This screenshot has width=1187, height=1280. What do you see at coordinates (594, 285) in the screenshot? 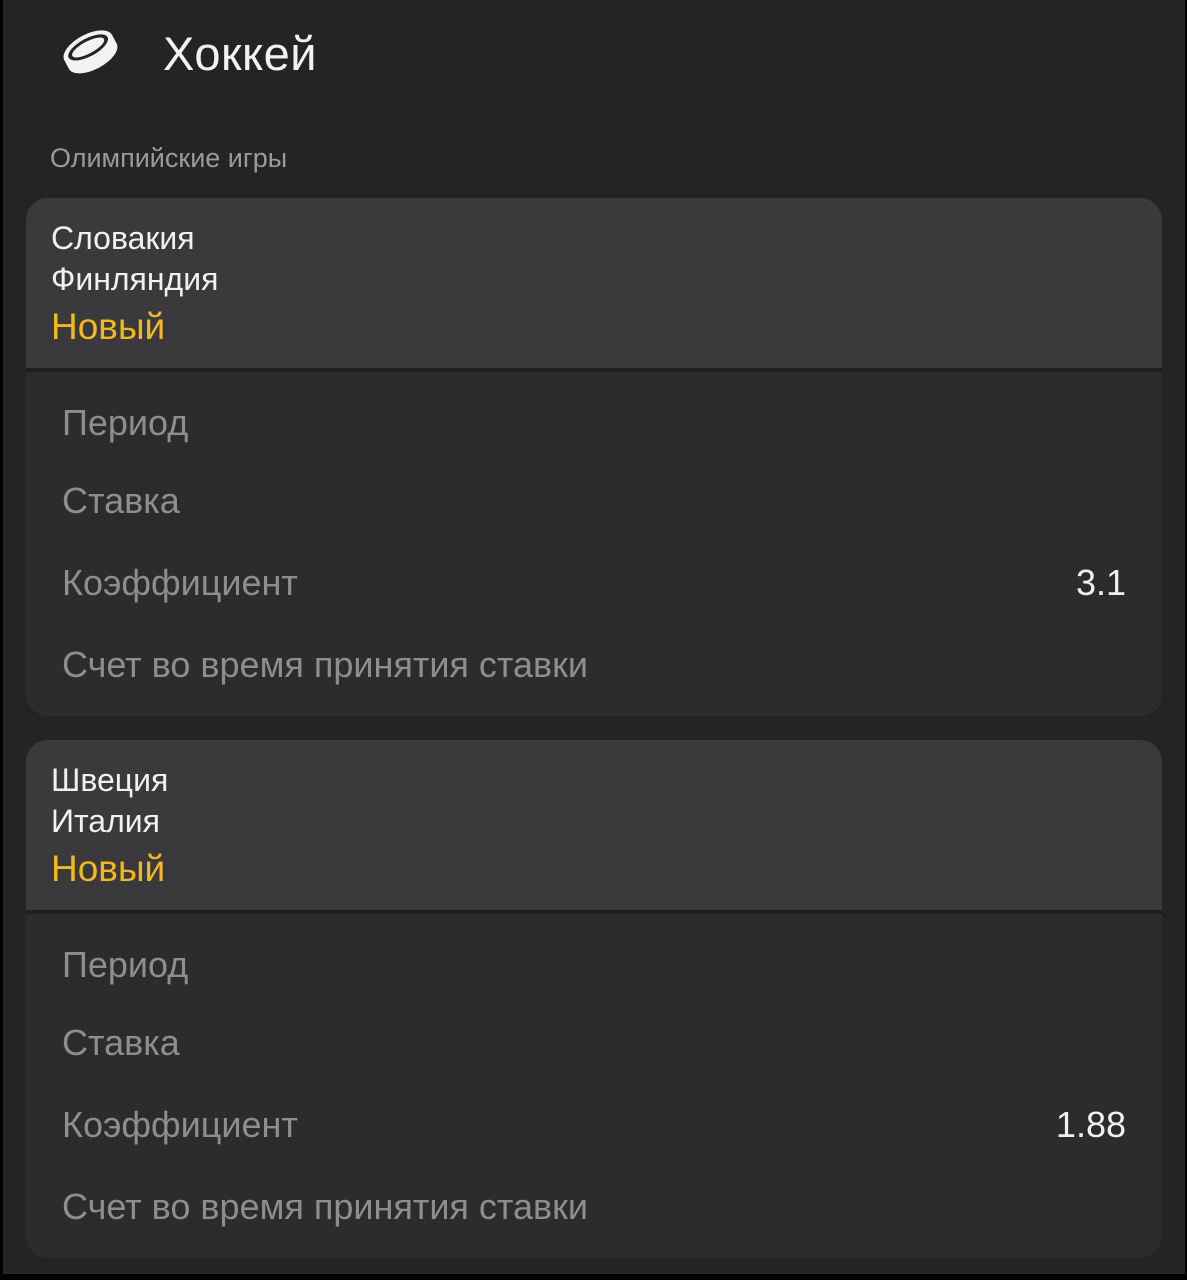
I see `bet-card-header: Словакия Финляндия Новый` at bounding box center [594, 285].